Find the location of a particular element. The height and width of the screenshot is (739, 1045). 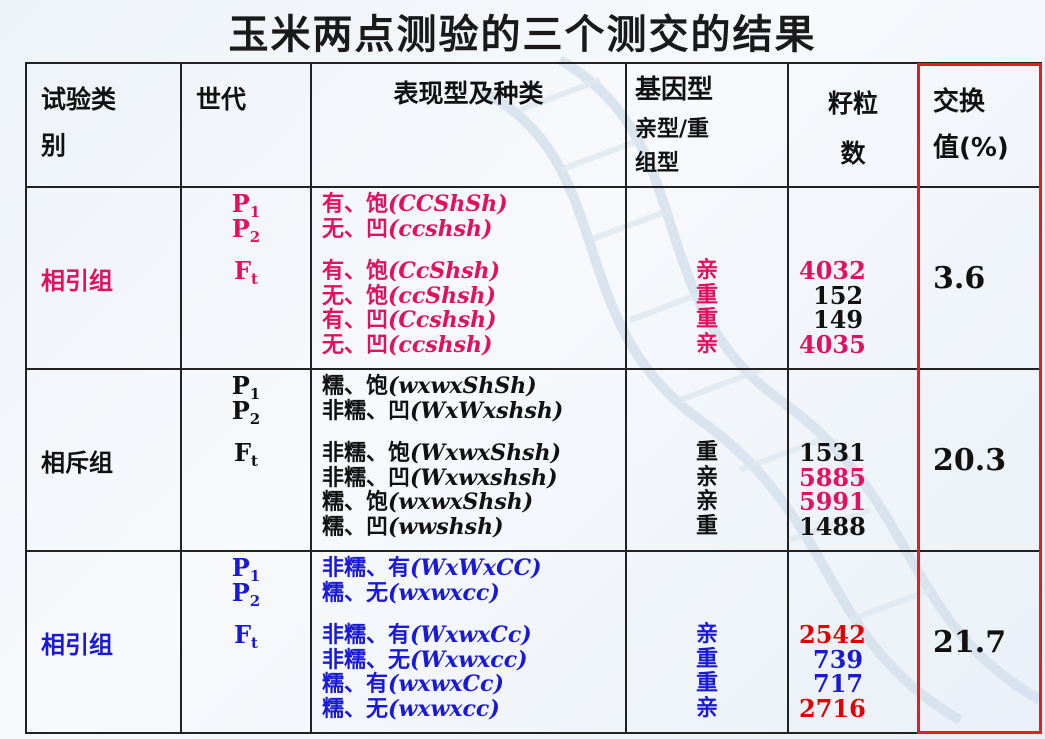

header-genotype-line1: 基因型 is located at coordinates (674, 90).